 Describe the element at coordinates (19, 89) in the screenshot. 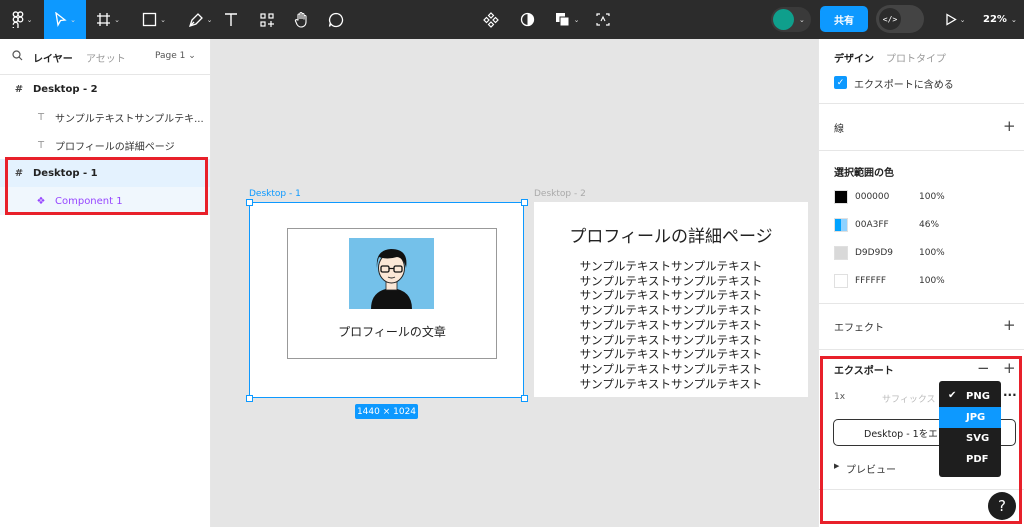

I see `frame-icon: #` at that location.